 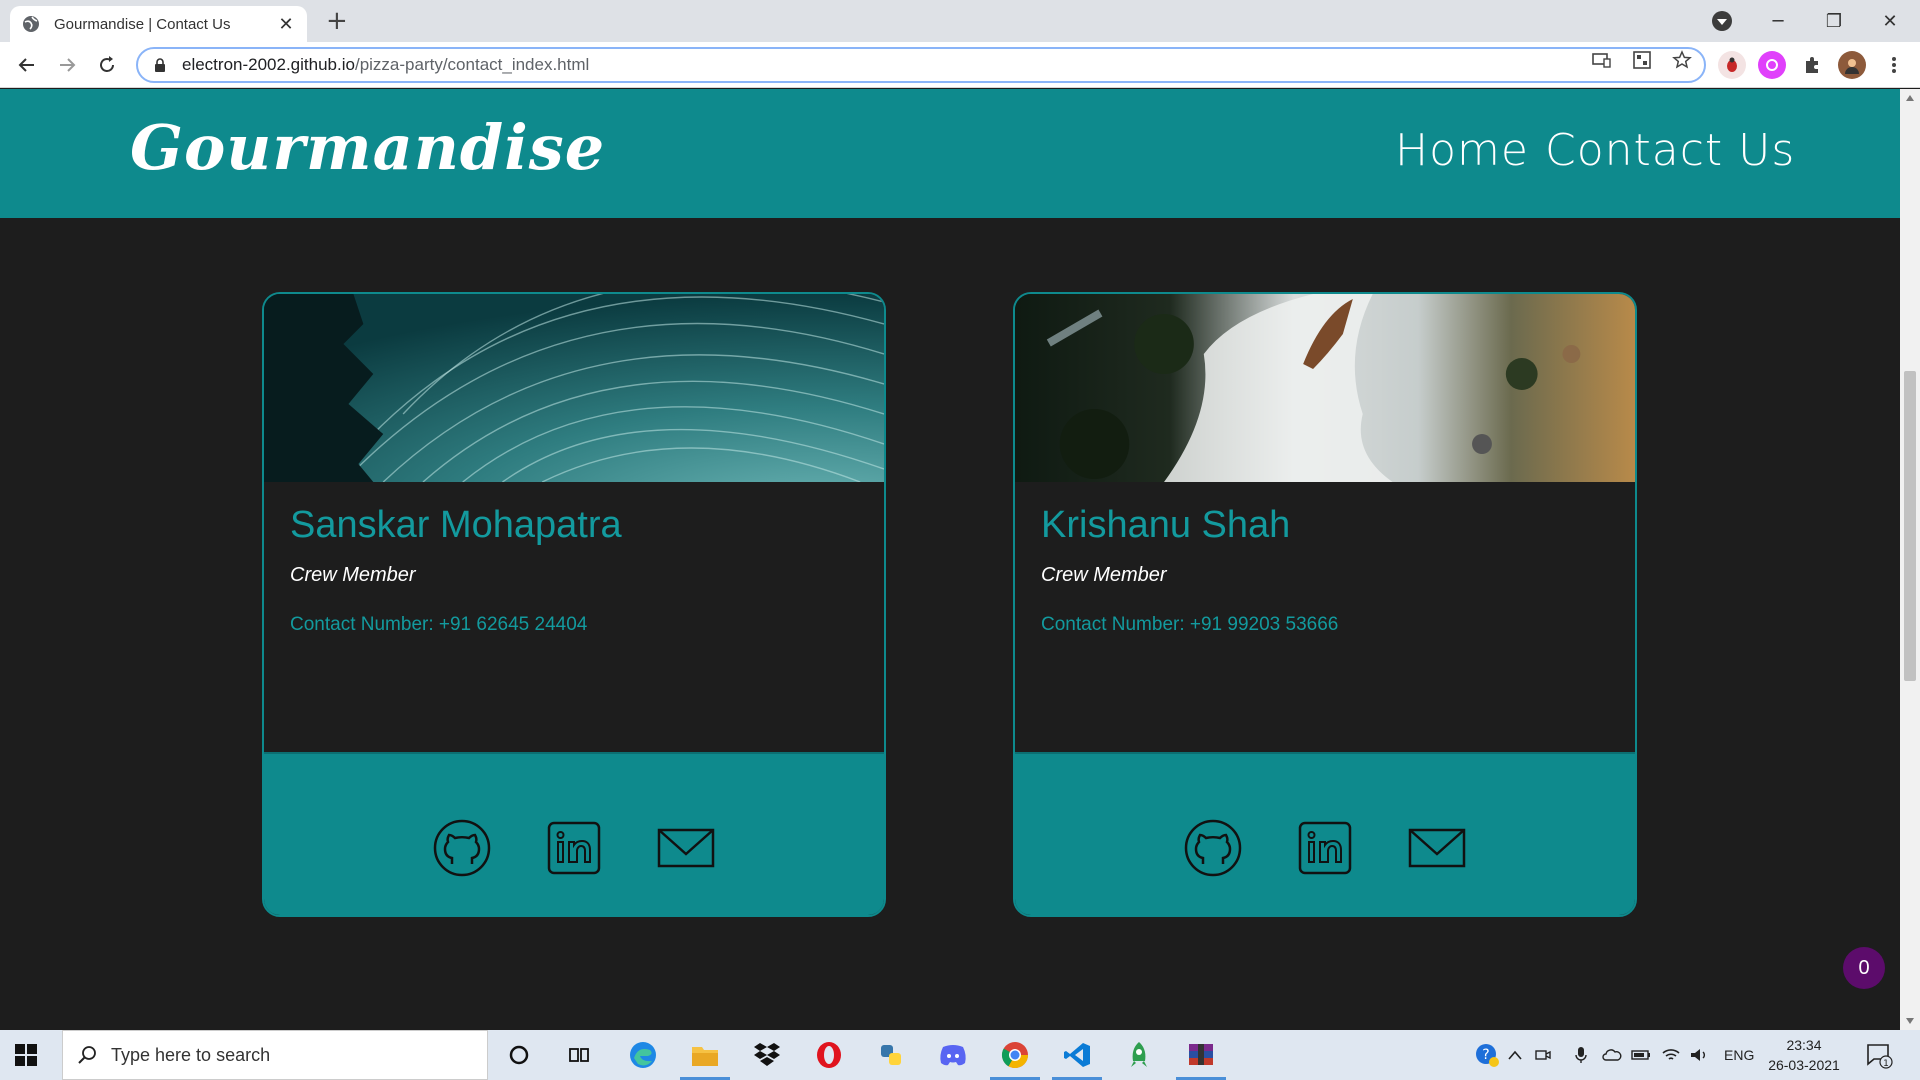 I want to click on member-name: Krishanu Shah, so click(x=1166, y=525).